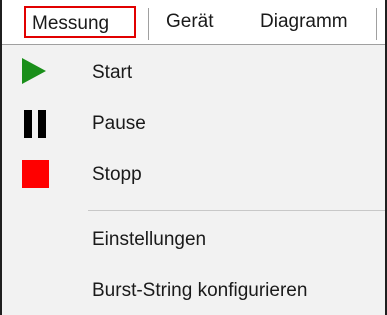 The height and width of the screenshot is (315, 387). What do you see at coordinates (149, 239) in the screenshot?
I see `menu-item-label: Einstellungen` at bounding box center [149, 239].